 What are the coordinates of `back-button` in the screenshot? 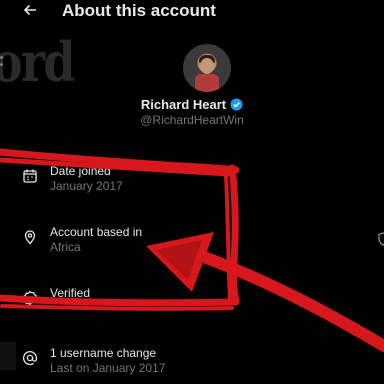 It's located at (30, 11).